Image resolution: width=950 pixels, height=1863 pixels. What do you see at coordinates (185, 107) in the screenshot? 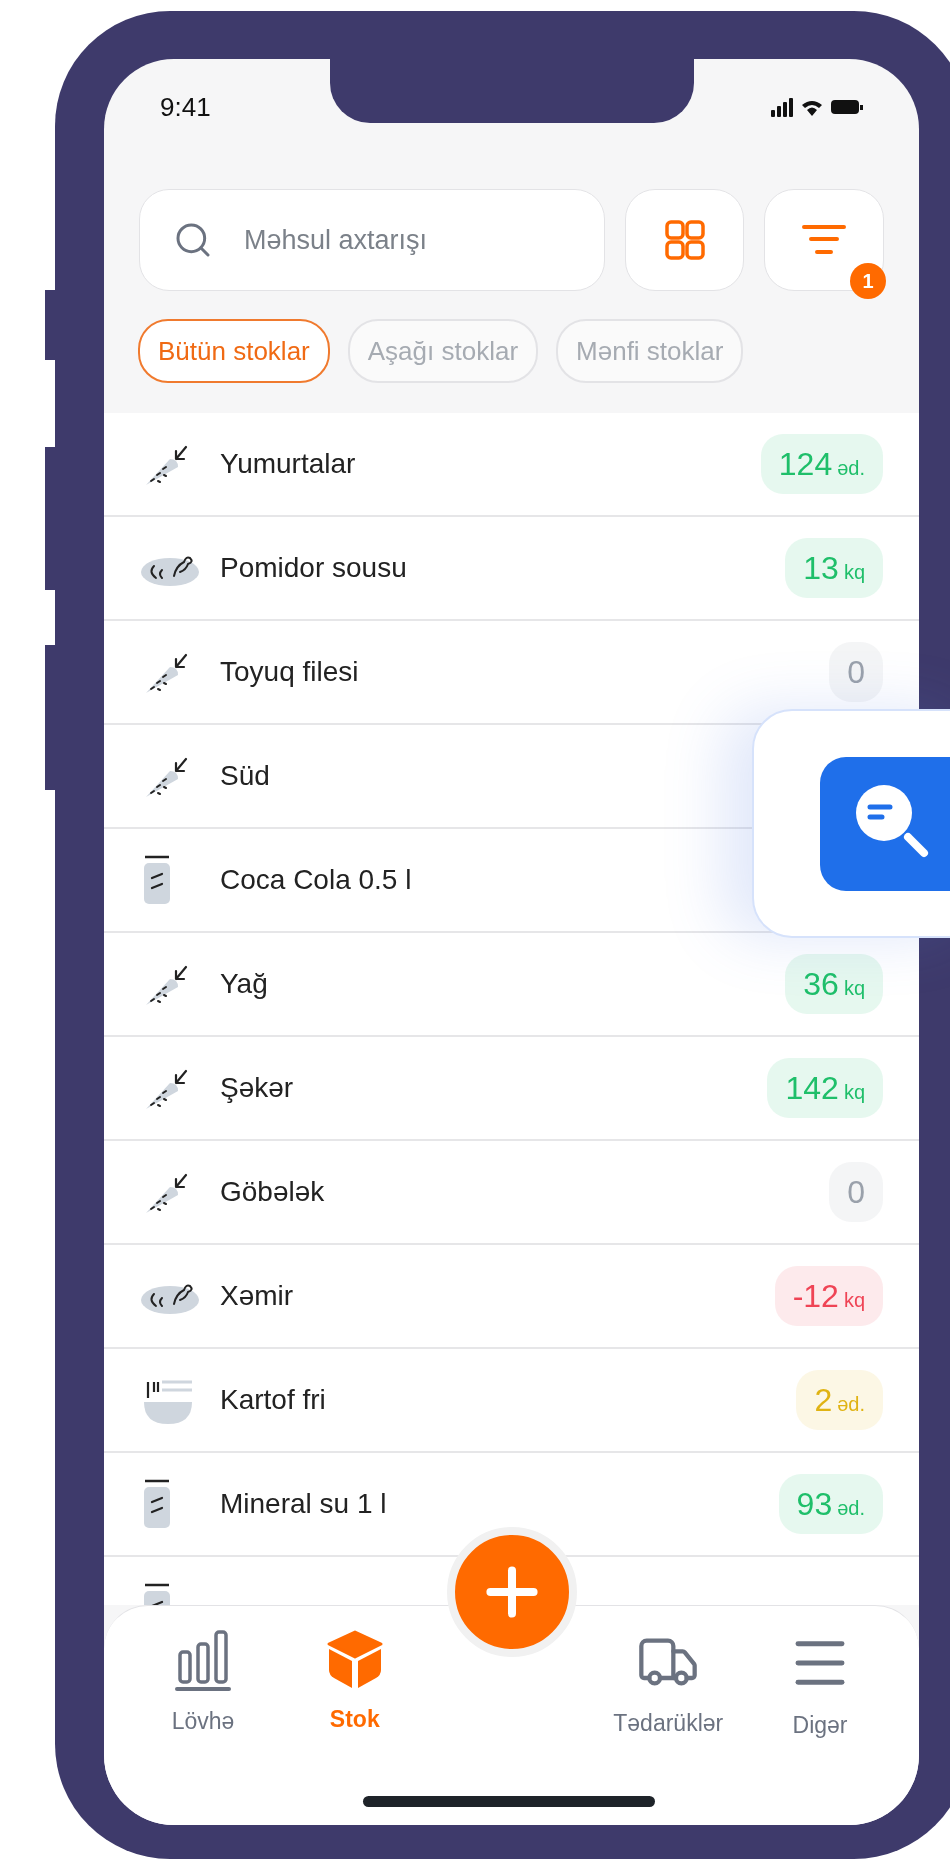
I see `status-time: 9:41` at bounding box center [185, 107].